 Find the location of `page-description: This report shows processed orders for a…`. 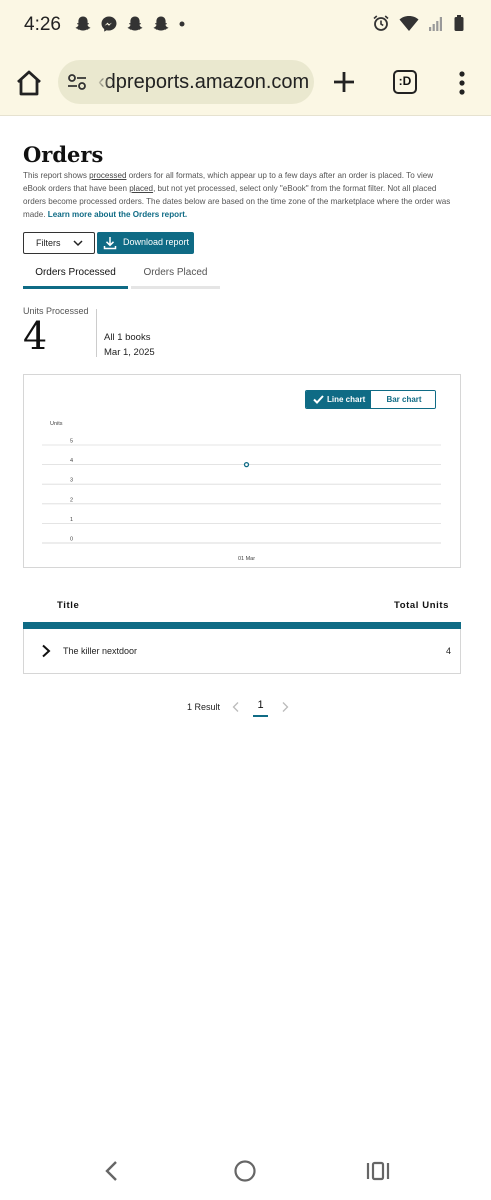

page-description: This report shows processed orders for a… is located at coordinates (237, 195).